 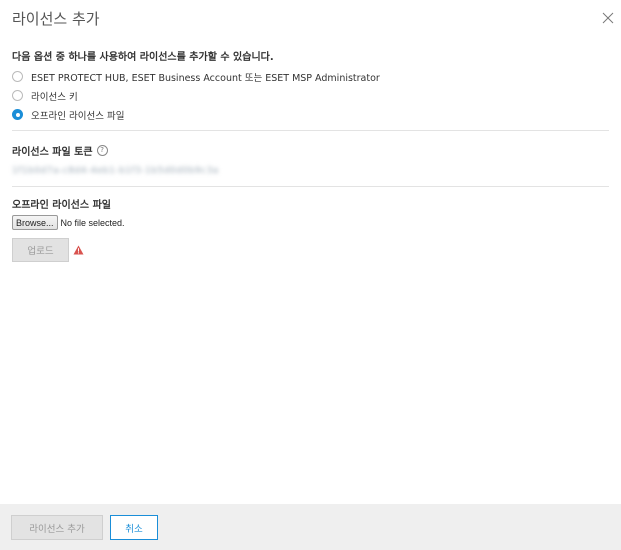 I want to click on option-offline-file: 오프라인 라이선스 파일, so click(x=310, y=114).